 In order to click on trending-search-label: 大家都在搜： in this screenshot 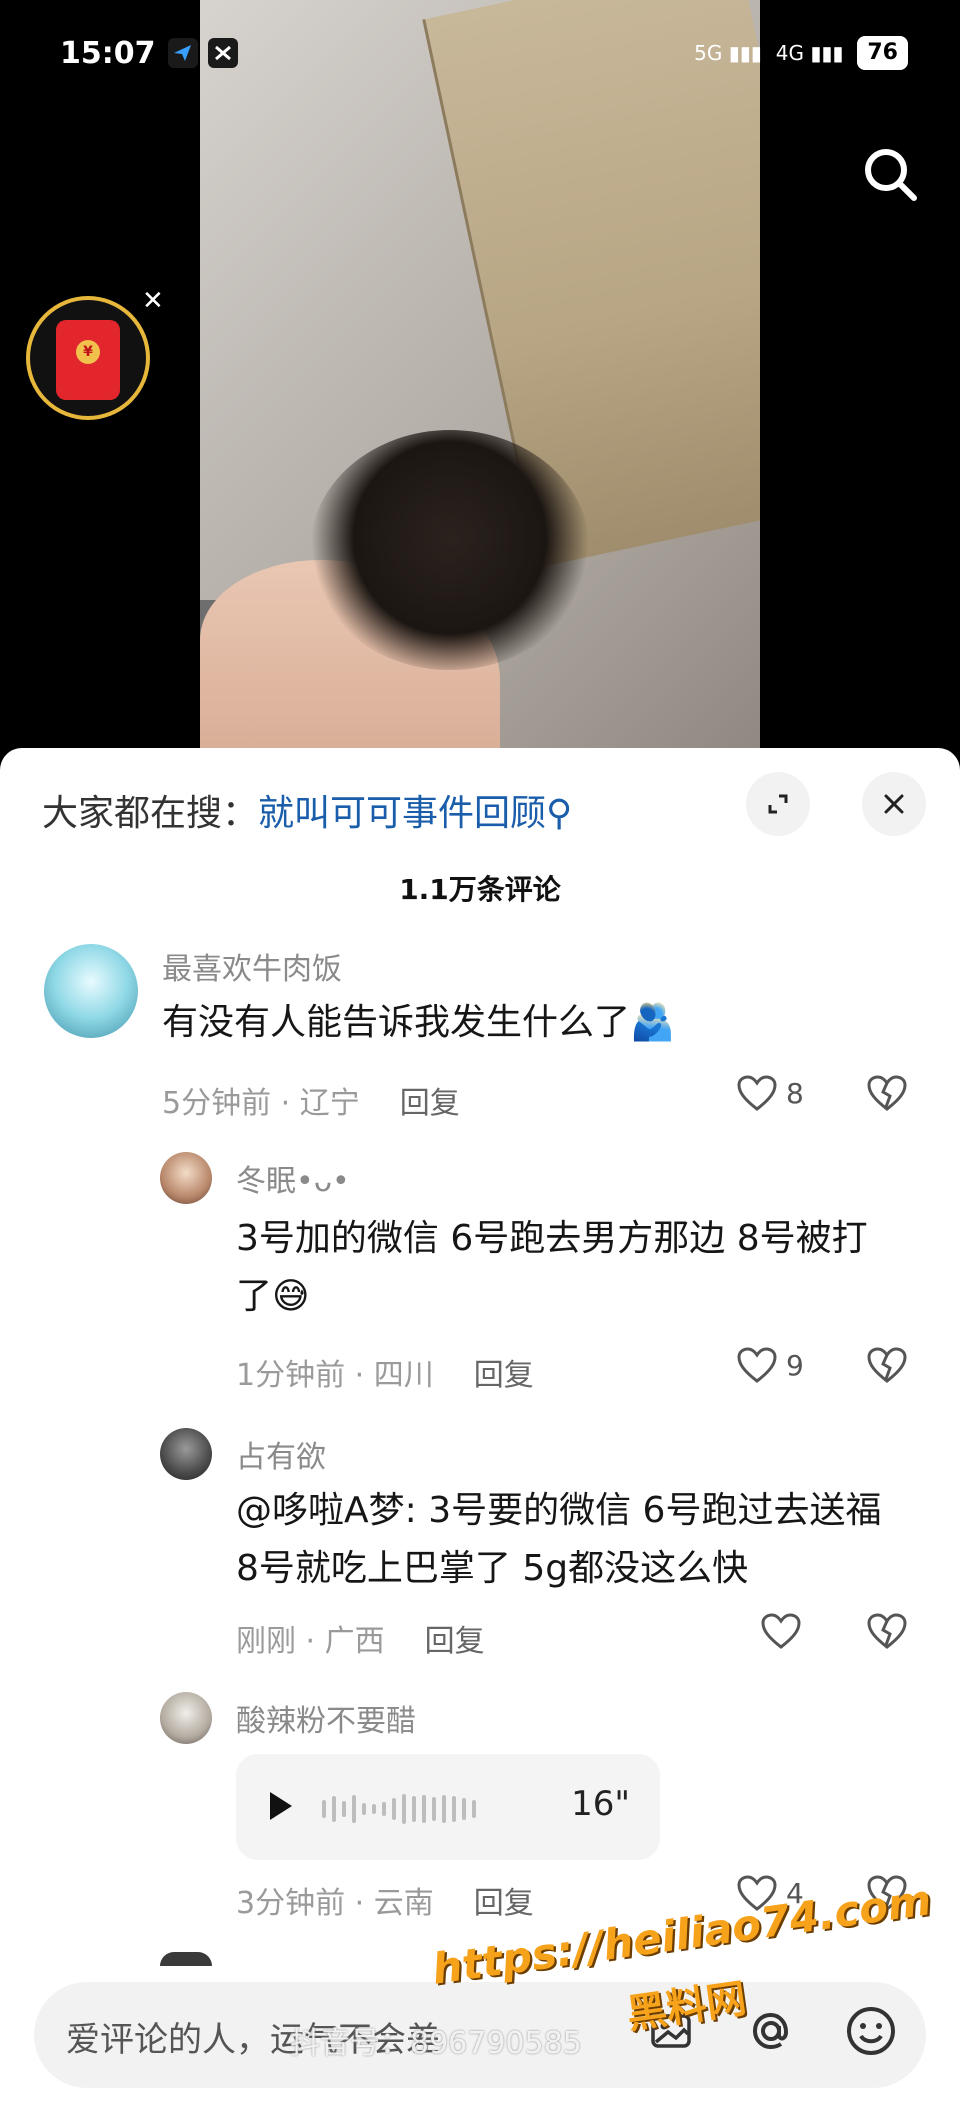, I will do `click(150, 813)`.